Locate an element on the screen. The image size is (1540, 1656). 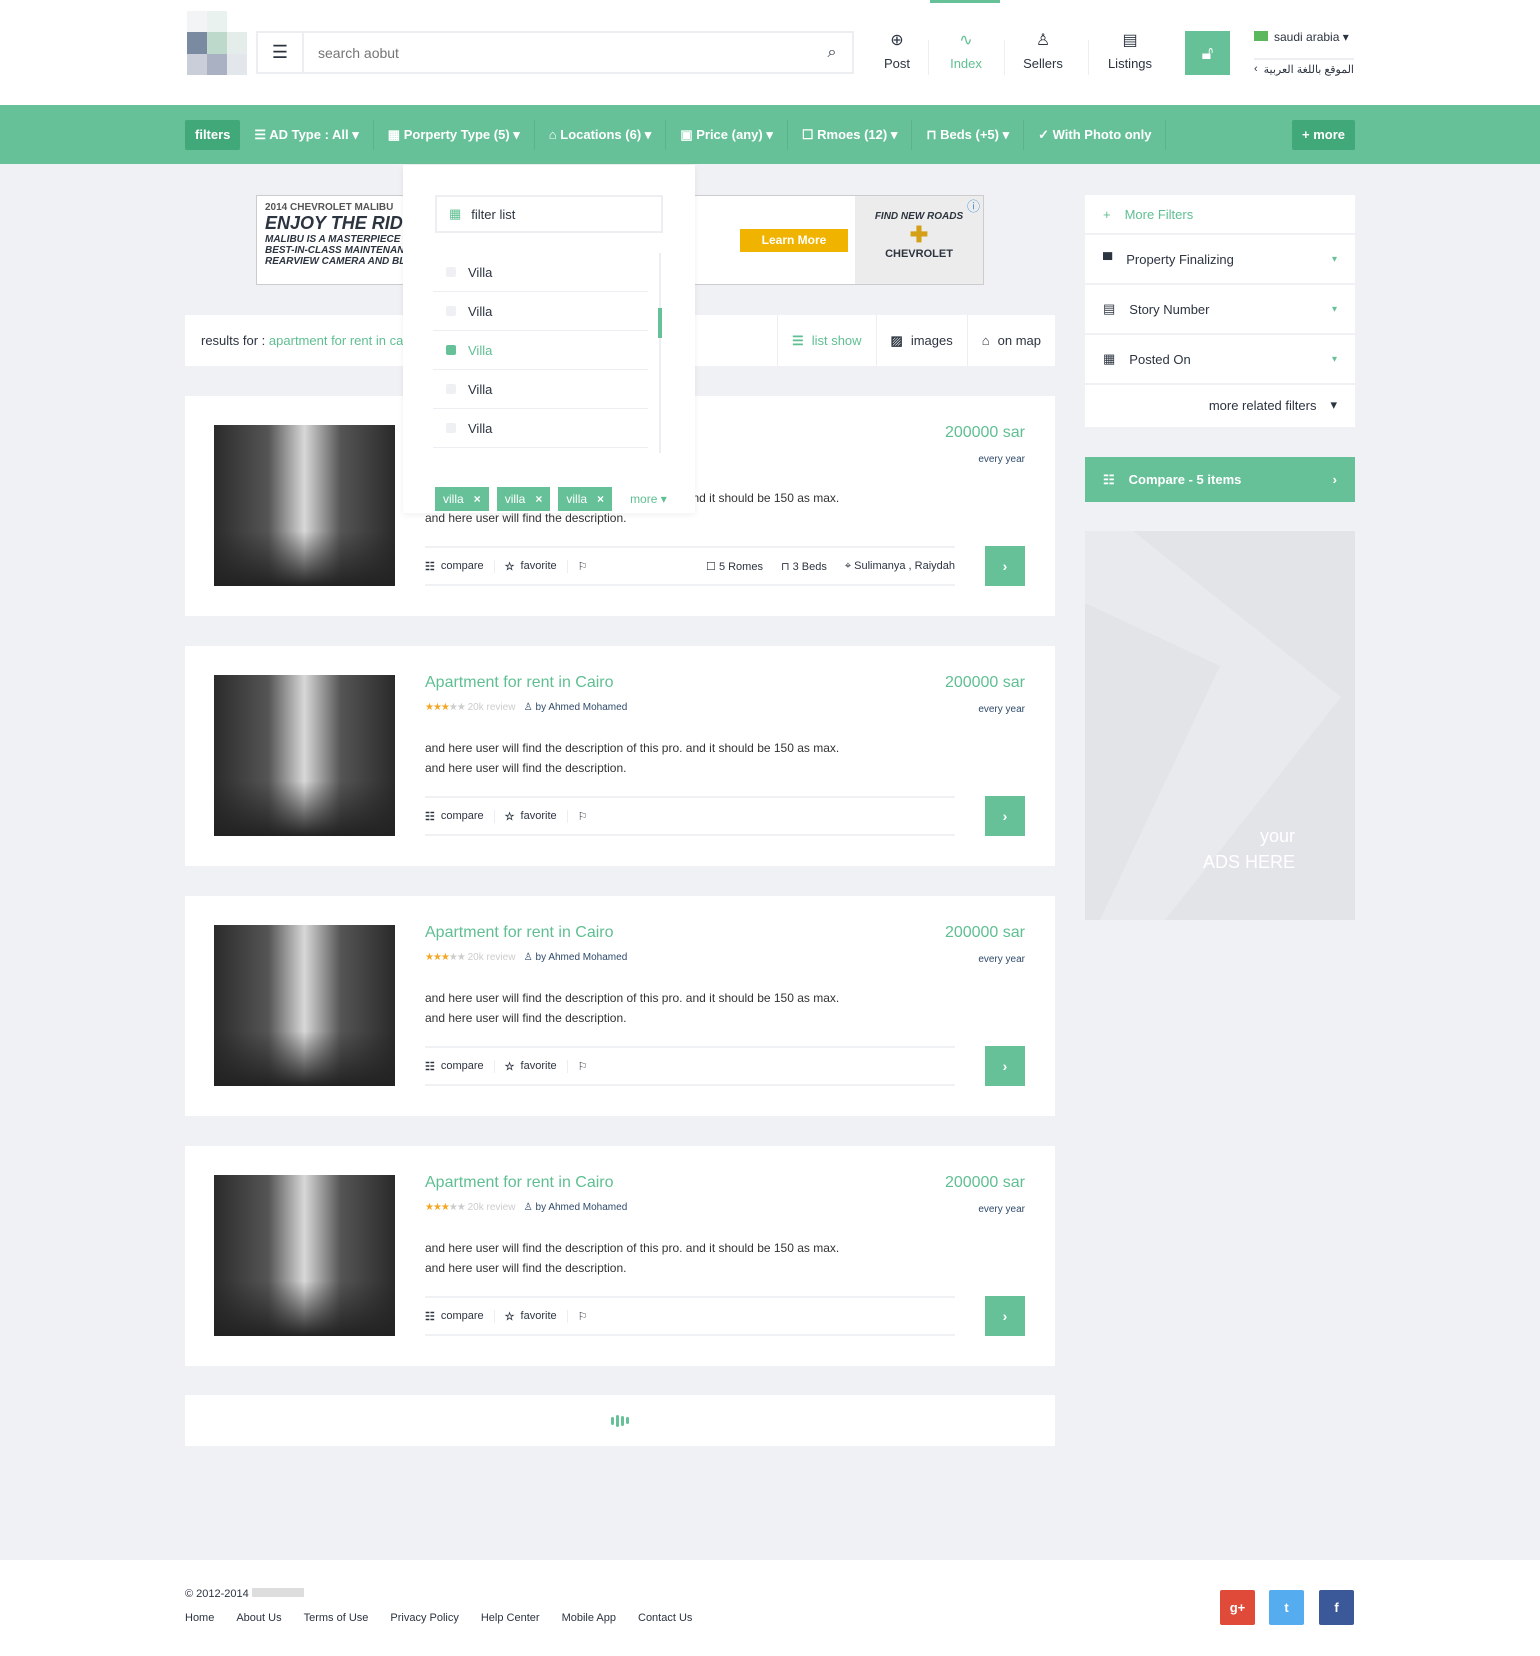
label: Beds (+5) is located at coordinates (969, 134).